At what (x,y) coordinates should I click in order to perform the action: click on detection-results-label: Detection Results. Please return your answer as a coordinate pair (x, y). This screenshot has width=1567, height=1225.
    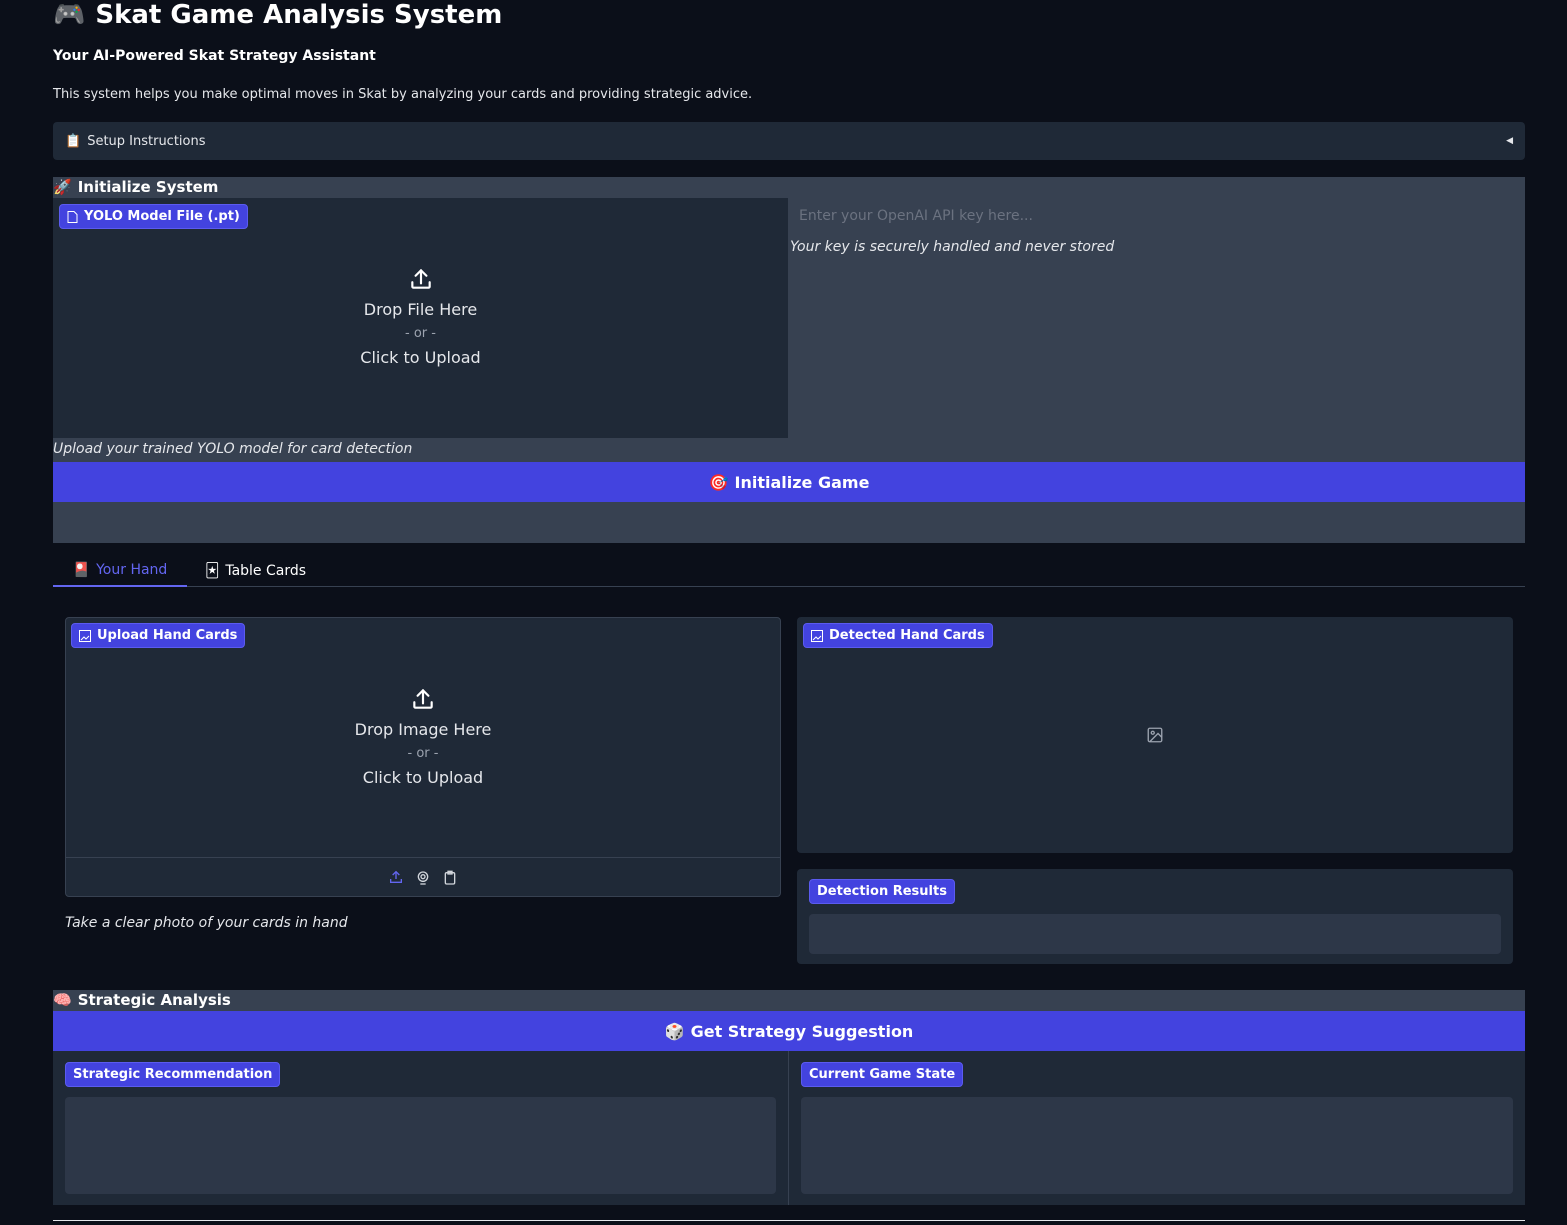
    Looking at the image, I should click on (882, 891).